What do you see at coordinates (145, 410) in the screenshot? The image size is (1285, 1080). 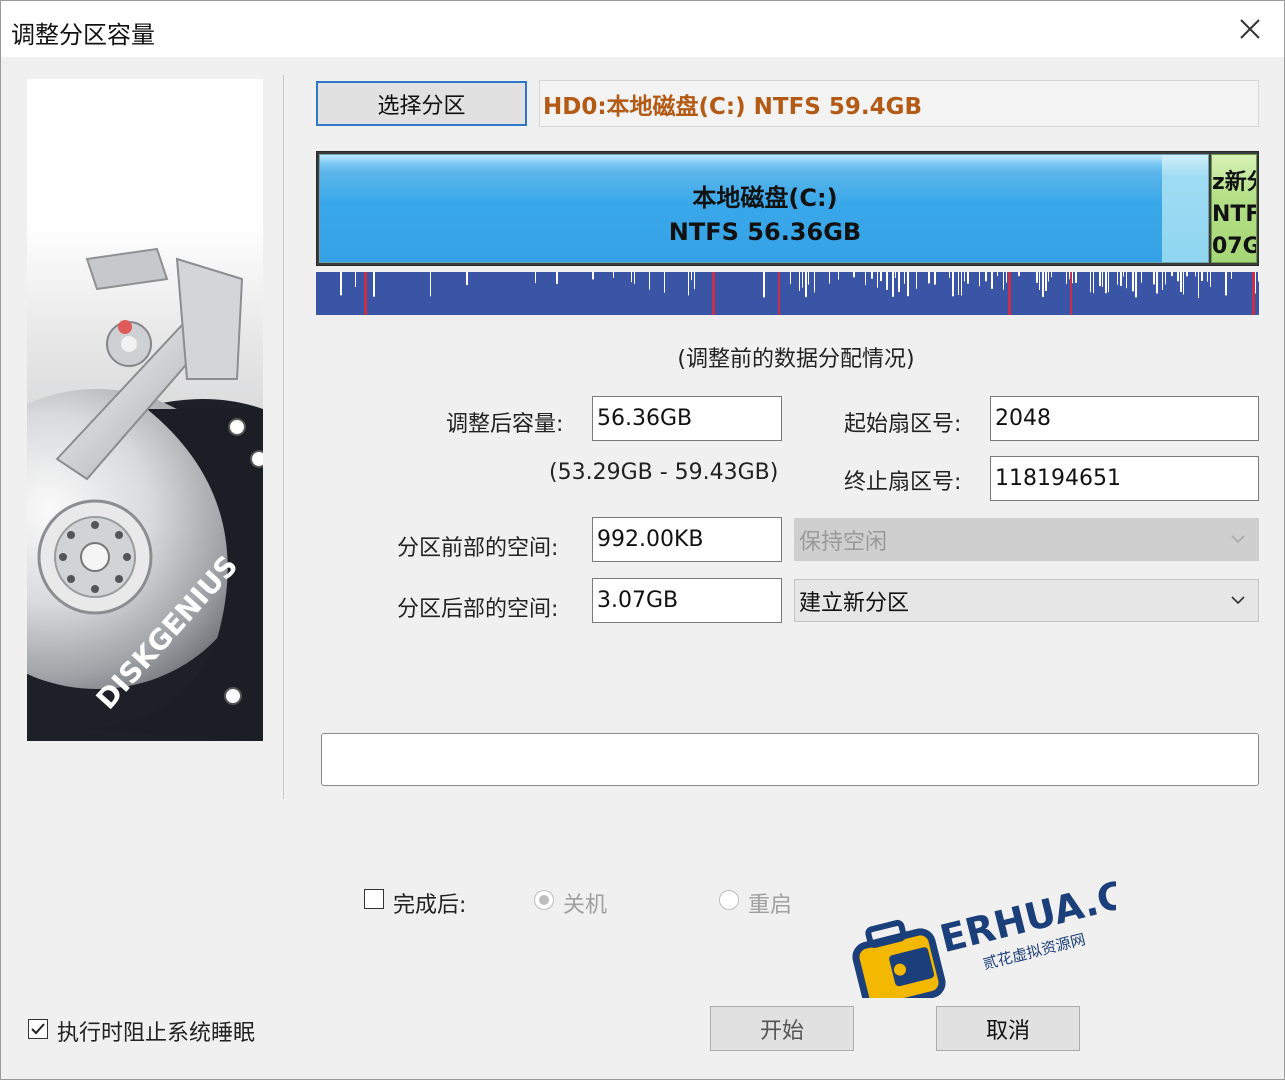 I see `diskgenius-side-image: DISKGENIUS` at bounding box center [145, 410].